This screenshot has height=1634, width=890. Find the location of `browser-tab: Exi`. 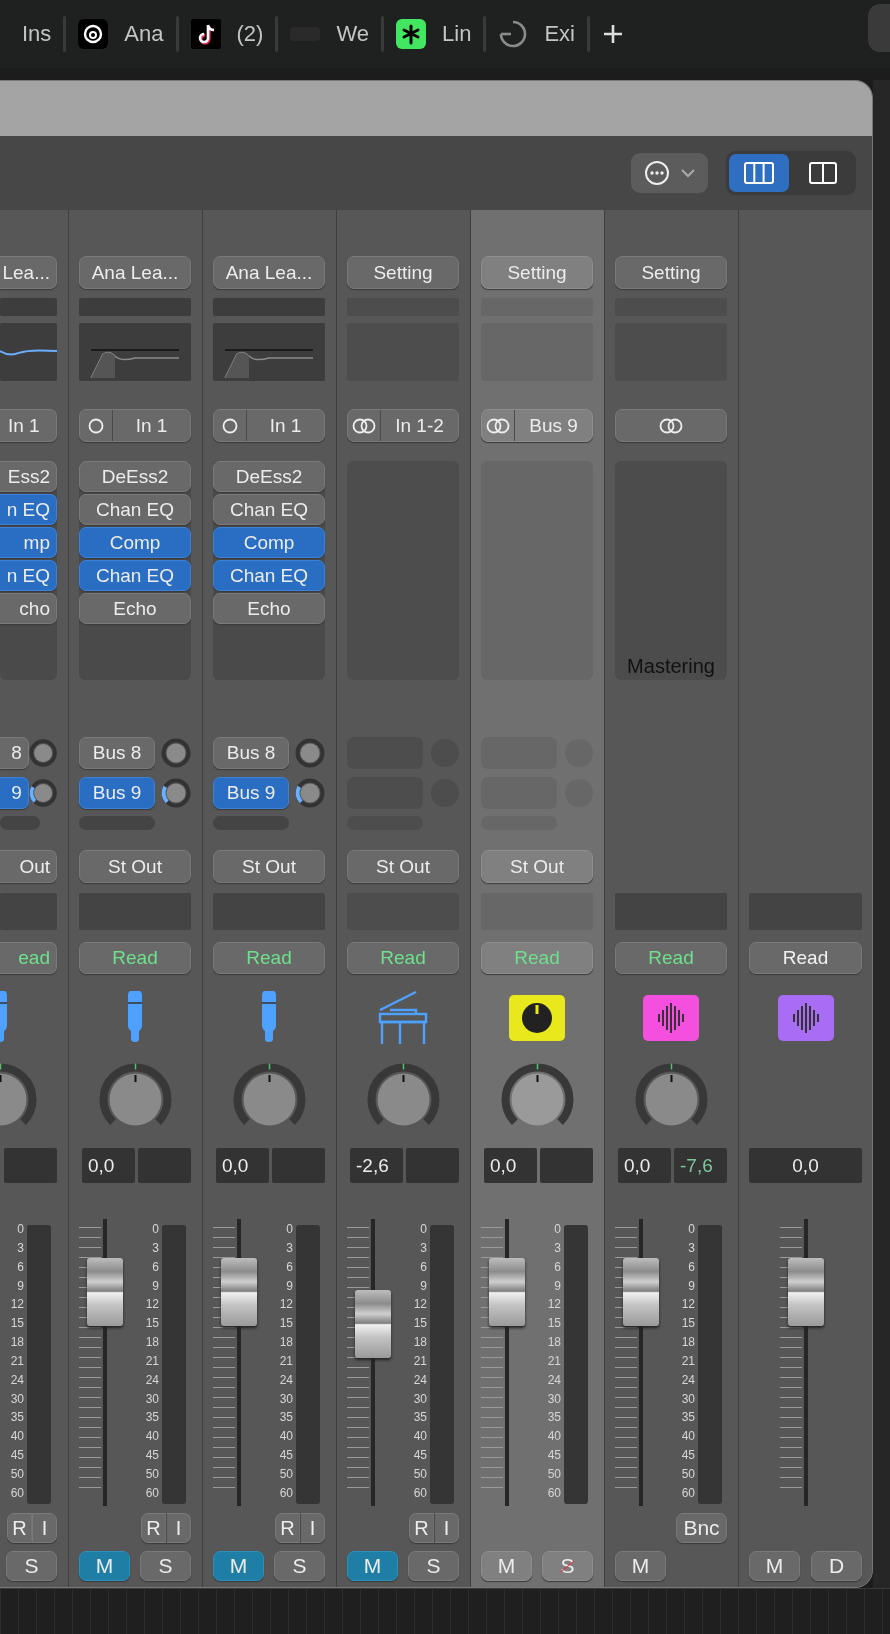

browser-tab: Exi is located at coordinates (536, 34).